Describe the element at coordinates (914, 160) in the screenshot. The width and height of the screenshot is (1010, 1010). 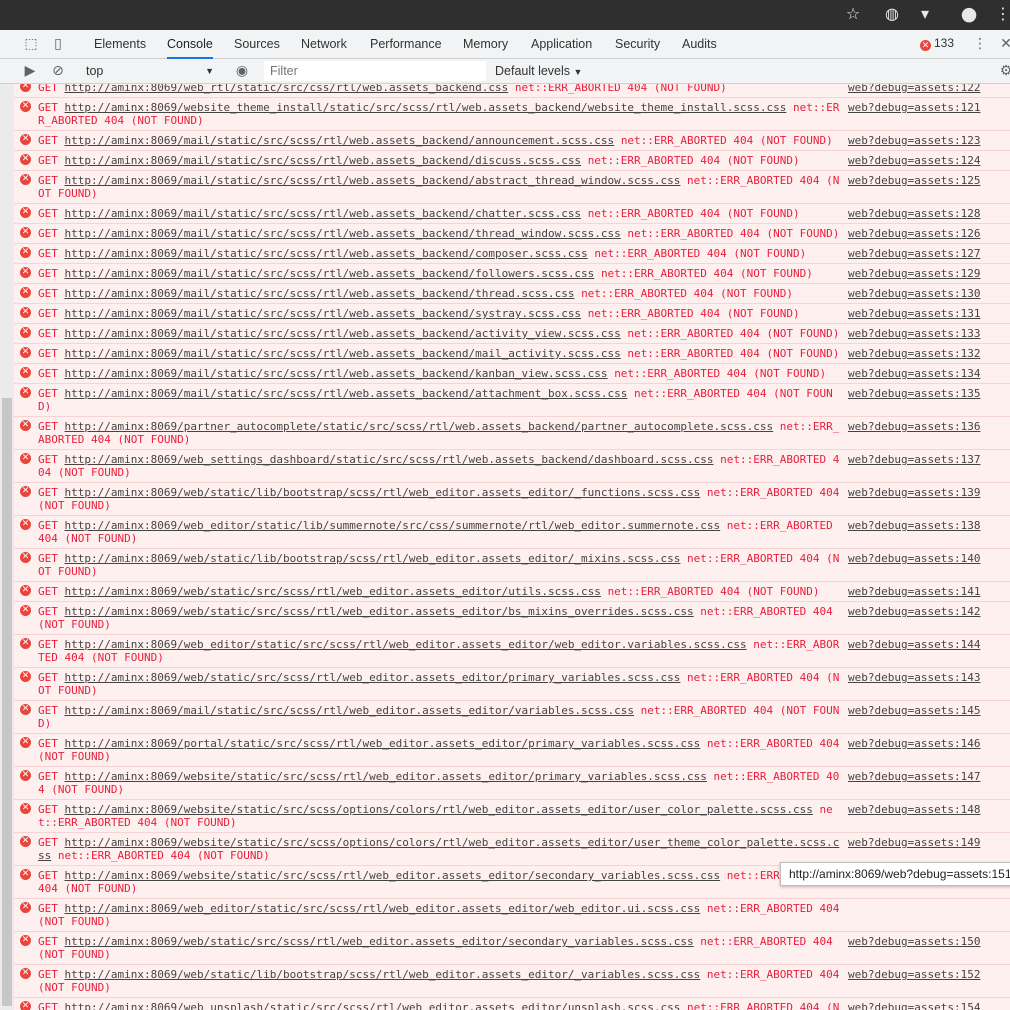
I see `source-location-link: web?debug=assets:124` at that location.